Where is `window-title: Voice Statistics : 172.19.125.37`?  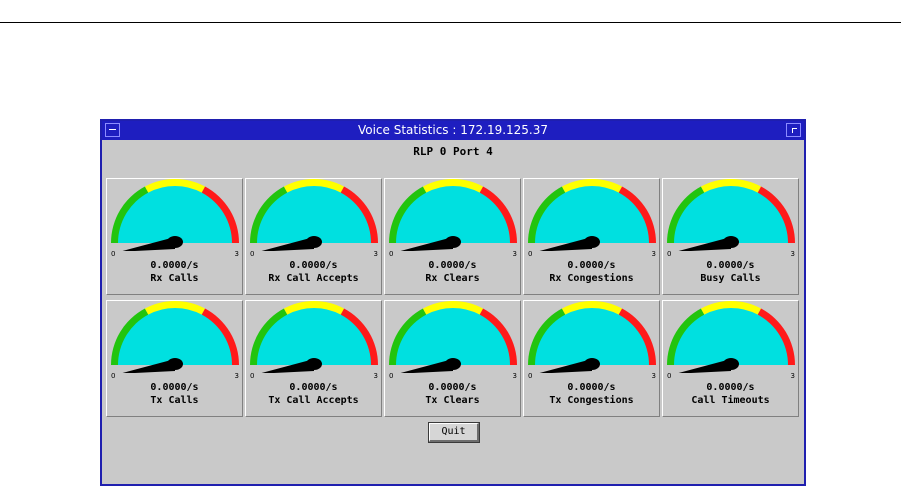
window-title: Voice Statistics : 172.19.125.37 is located at coordinates (453, 130).